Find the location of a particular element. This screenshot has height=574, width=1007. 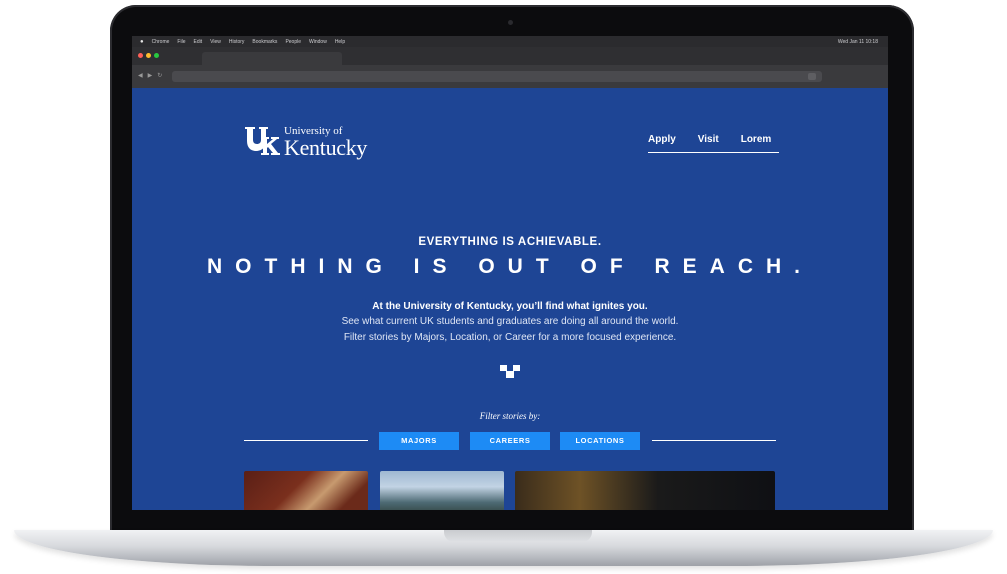

menu-item-file: File is located at coordinates (181, 42).